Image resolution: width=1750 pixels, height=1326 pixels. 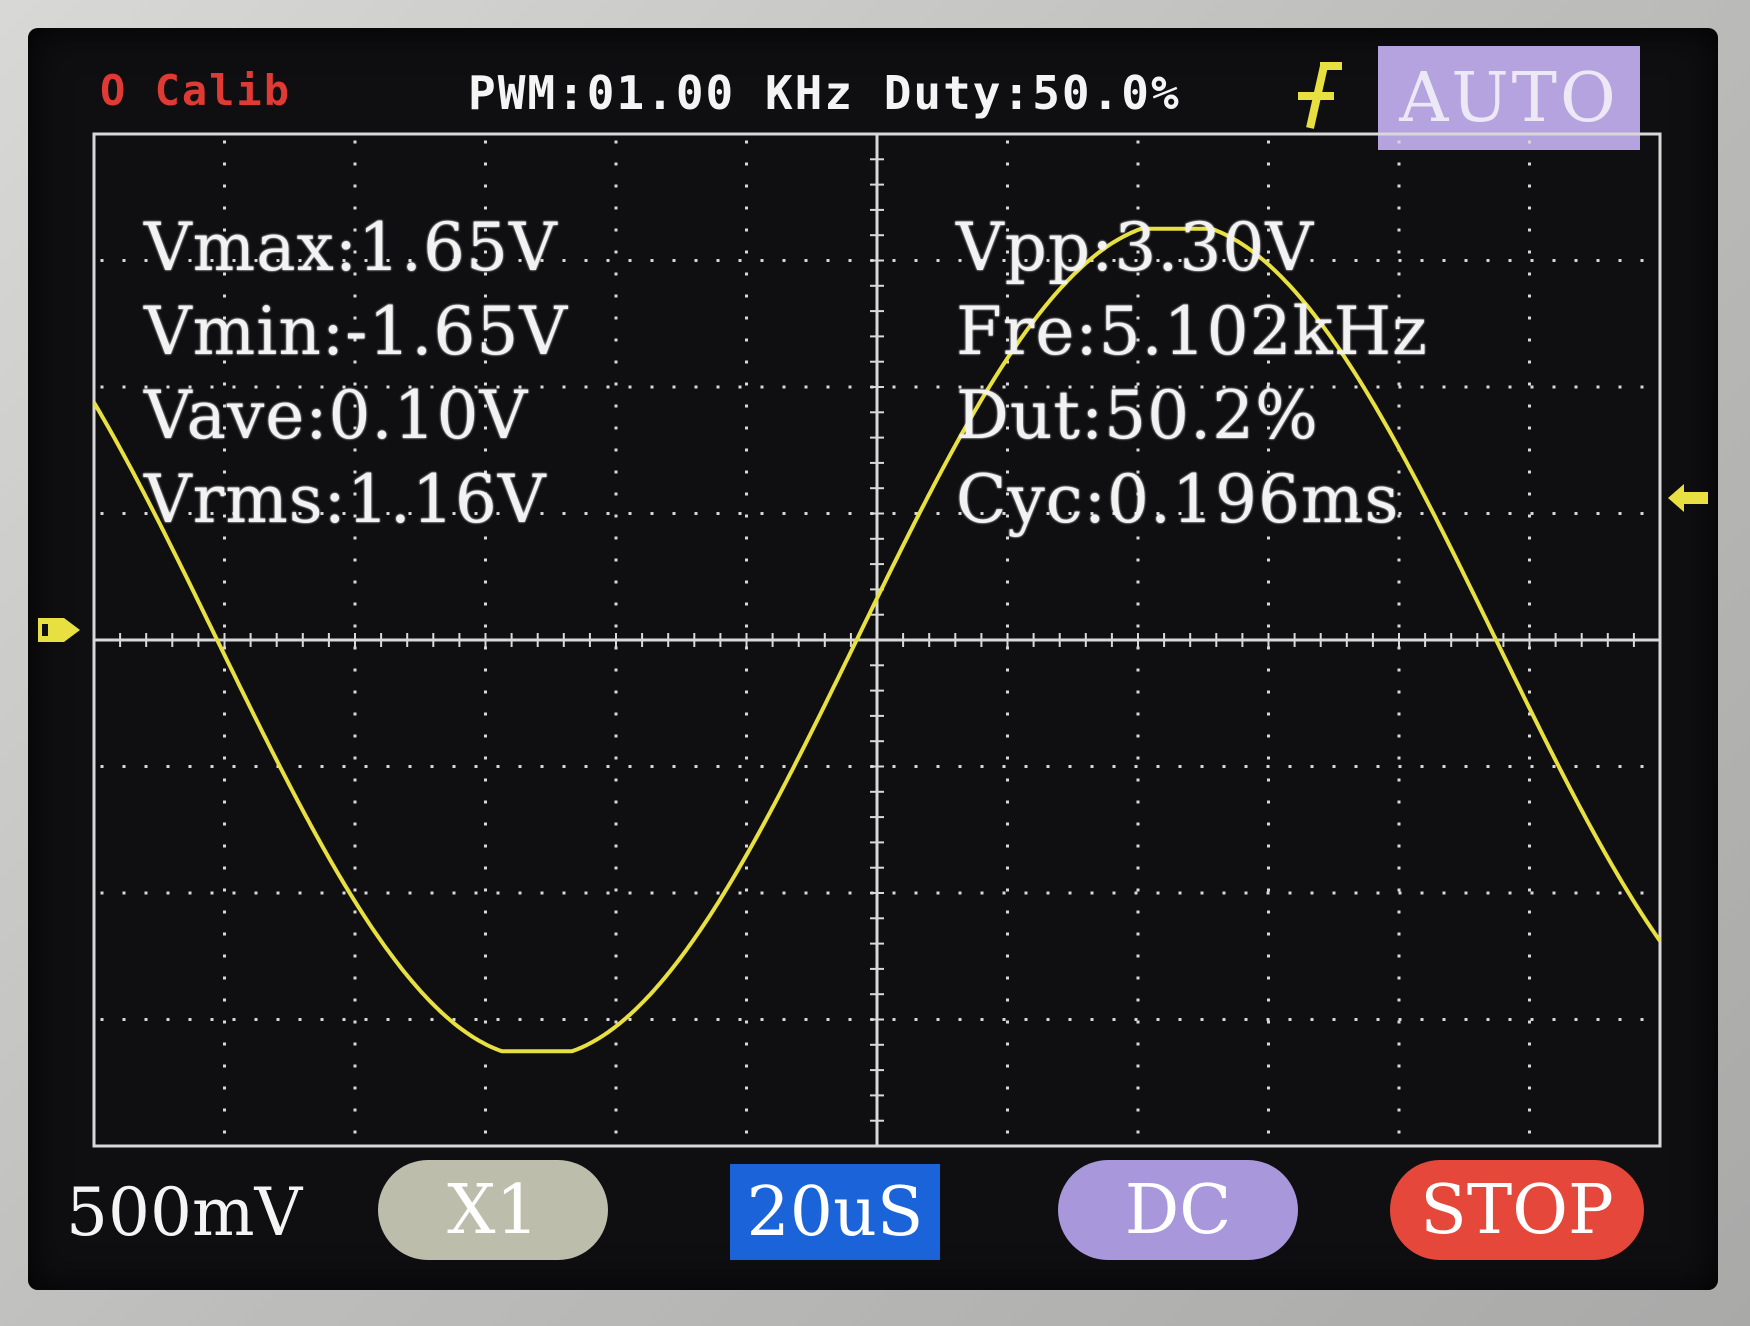 I want to click on volts-per-div-label: 500mV, so click(x=184, y=1212).